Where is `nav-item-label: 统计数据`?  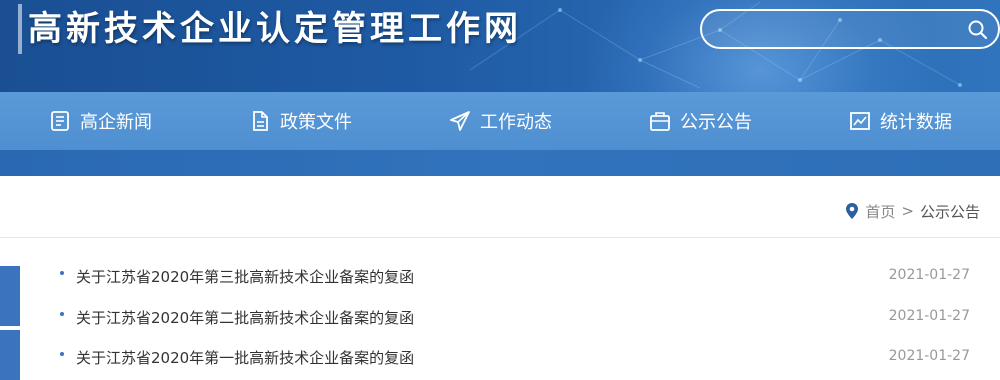 nav-item-label: 统计数据 is located at coordinates (916, 122).